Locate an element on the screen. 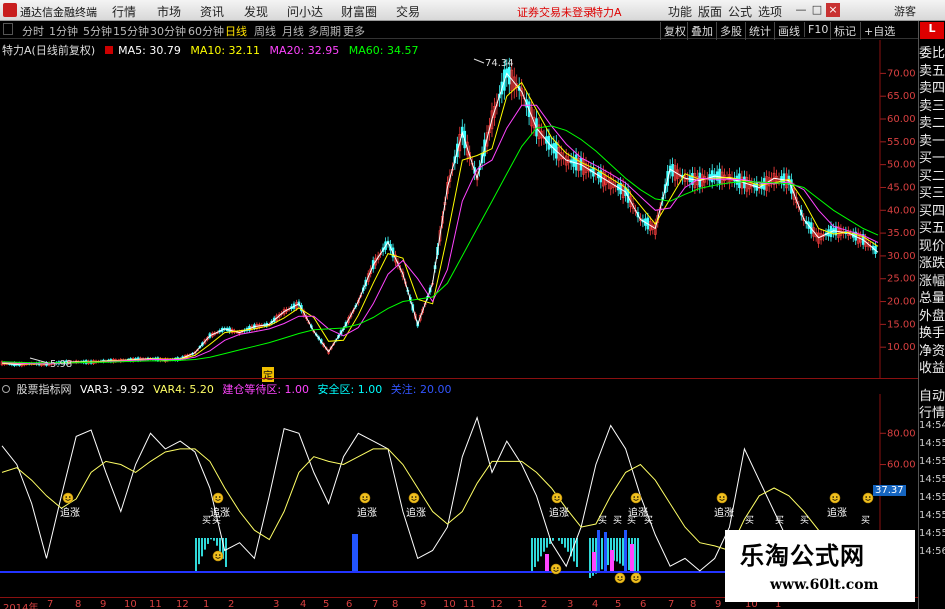 Image resolution: width=945 pixels, height=609 pixels. date-label-14: 8 is located at coordinates (395, 604).